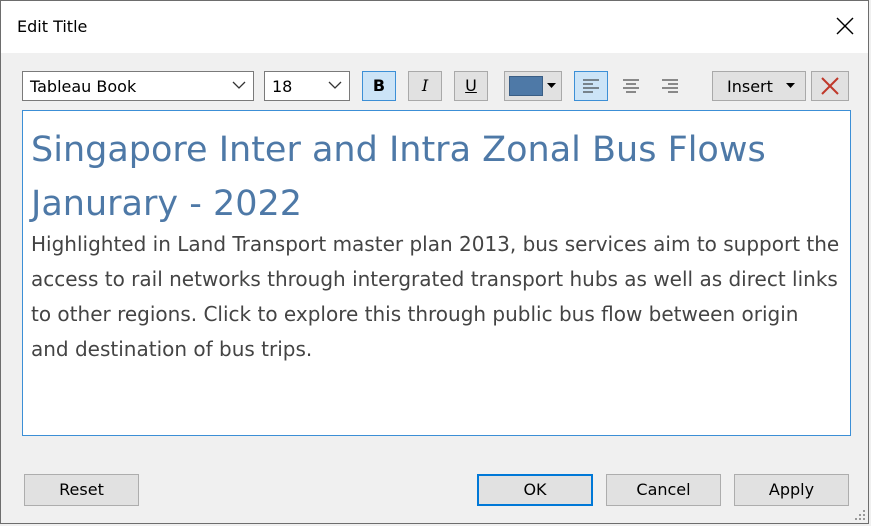 The height and width of the screenshot is (526, 871). I want to click on underline-icon: U, so click(471, 85).